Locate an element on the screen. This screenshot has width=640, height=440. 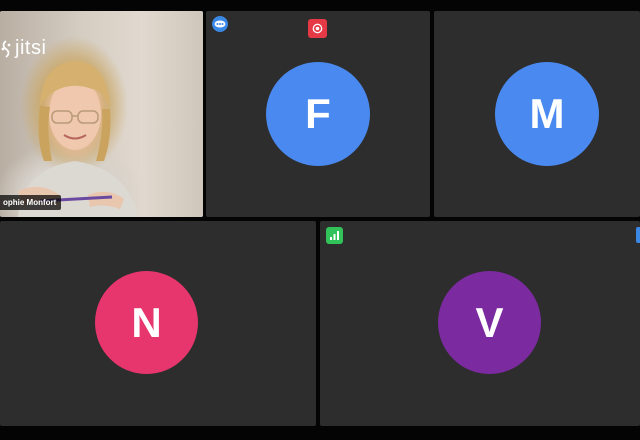
connection-indicator is located at coordinates (334, 235).